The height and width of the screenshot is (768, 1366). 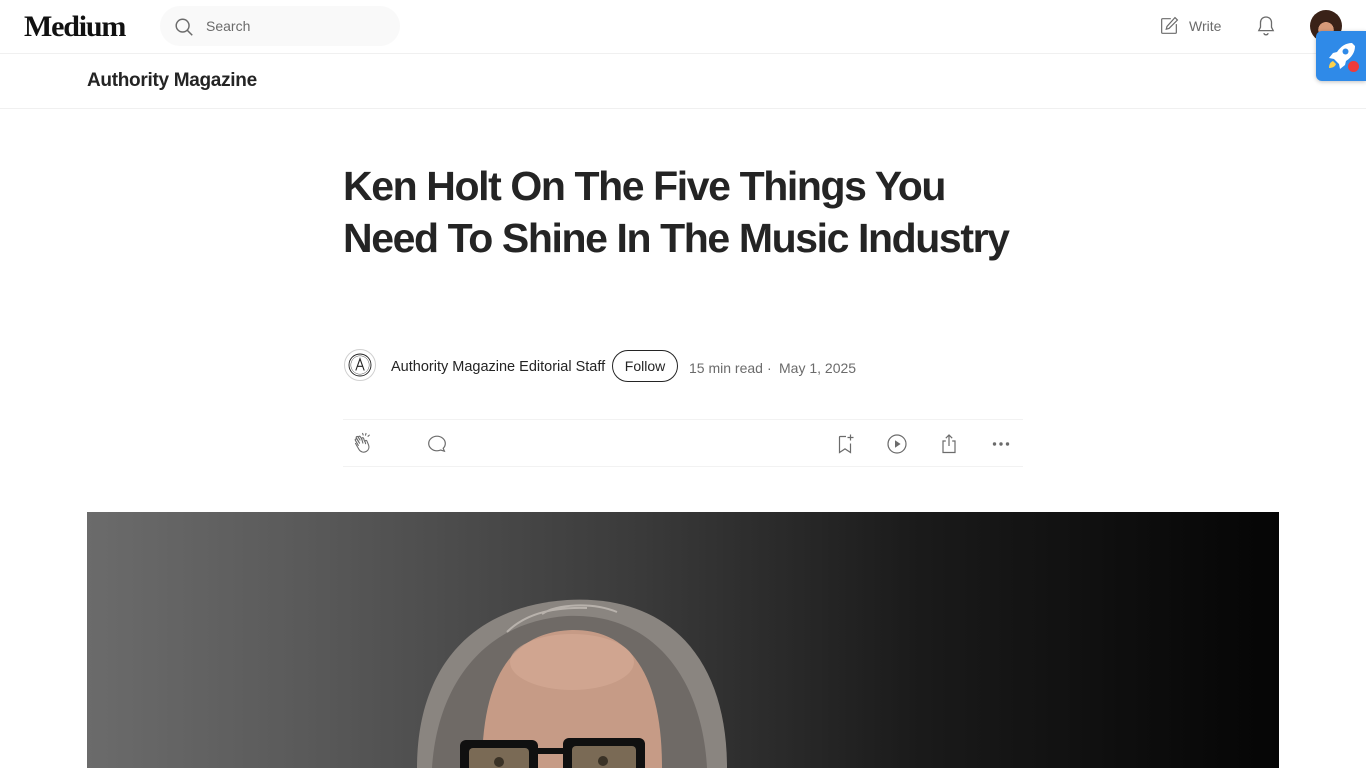 I want to click on article-action-bar, so click(x=683, y=443).